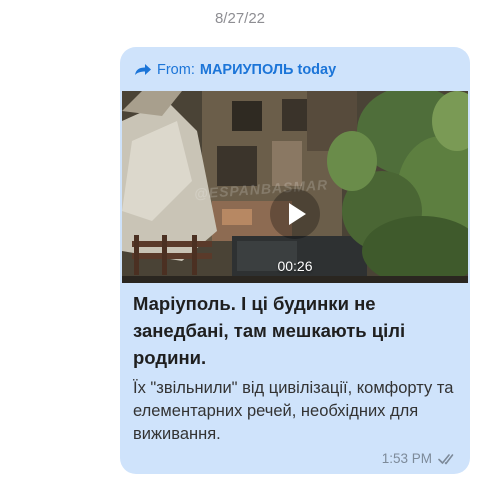  What do you see at coordinates (446, 458) in the screenshot?
I see `double-check-icon` at bounding box center [446, 458].